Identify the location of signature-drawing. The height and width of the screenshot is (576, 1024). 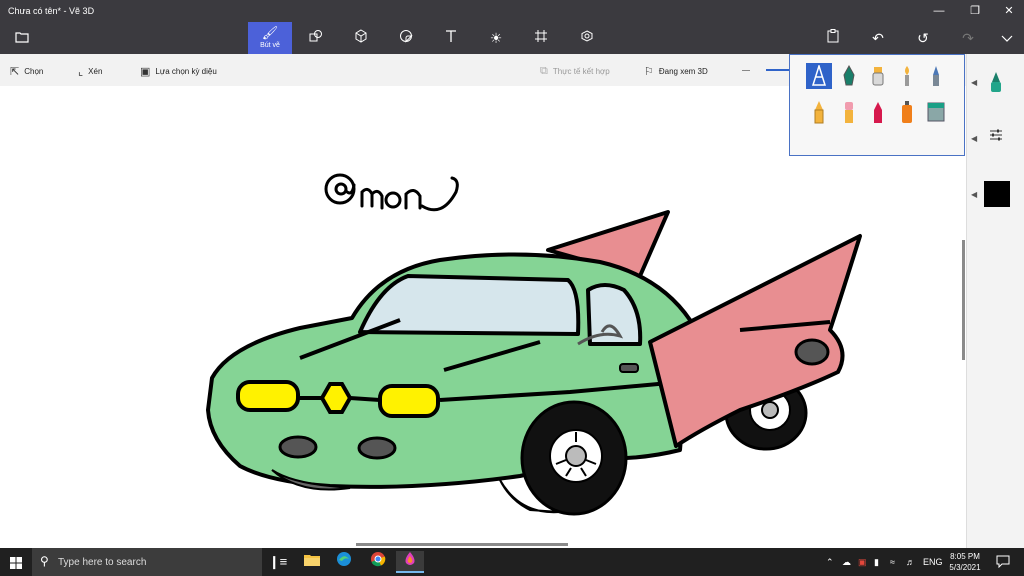
(391, 192).